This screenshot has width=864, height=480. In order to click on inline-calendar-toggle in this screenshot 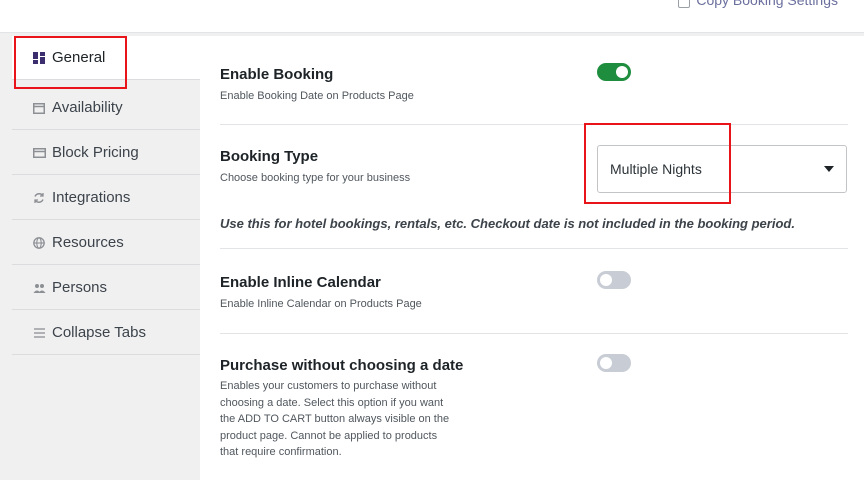, I will do `click(614, 280)`.